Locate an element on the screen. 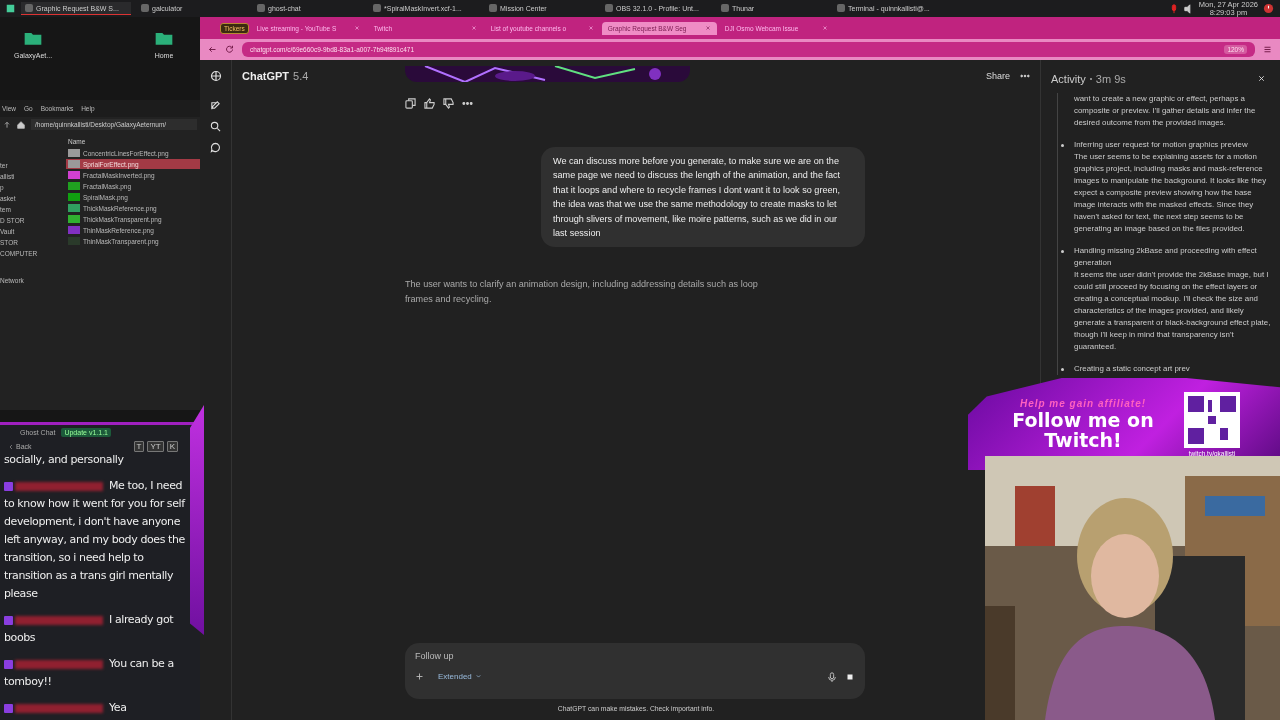 The image size is (1280, 720). chat-message: I already got boobs is located at coordinates (89, 629).